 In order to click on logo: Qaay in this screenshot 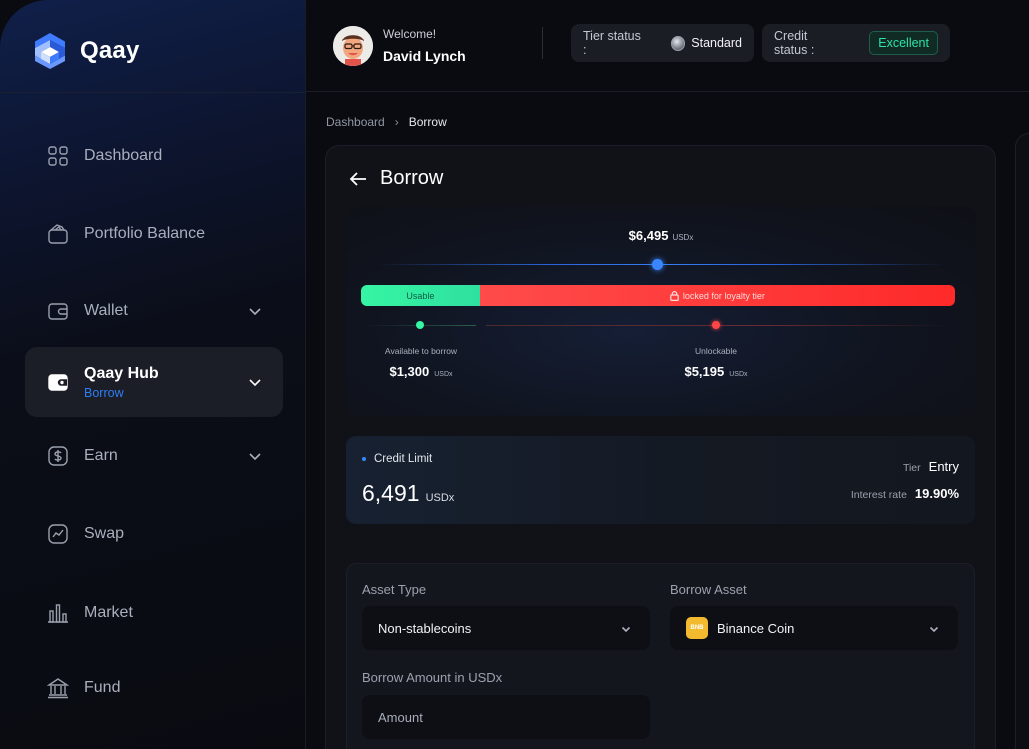, I will do `click(87, 51)`.